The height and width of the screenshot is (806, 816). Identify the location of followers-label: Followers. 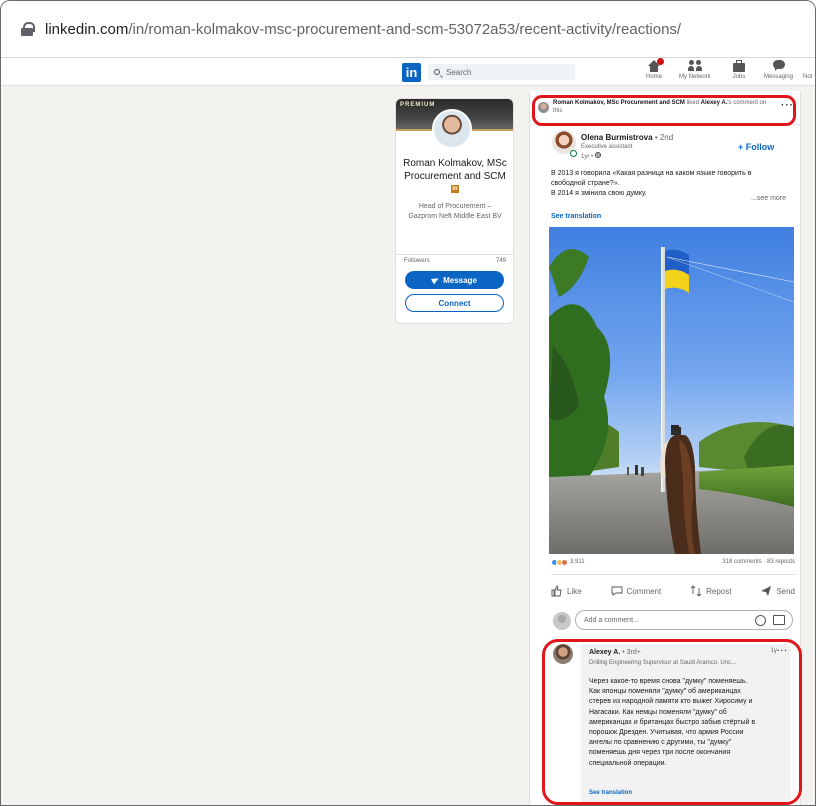
(417, 261).